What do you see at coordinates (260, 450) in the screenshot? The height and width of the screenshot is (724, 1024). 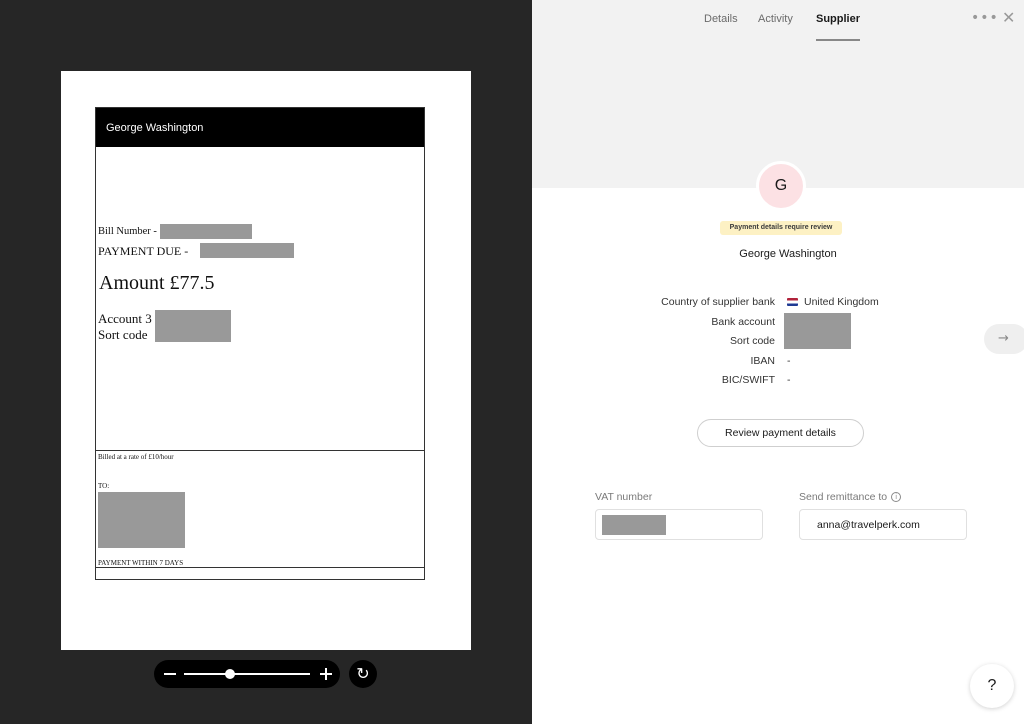 I see `invoice-divider` at bounding box center [260, 450].